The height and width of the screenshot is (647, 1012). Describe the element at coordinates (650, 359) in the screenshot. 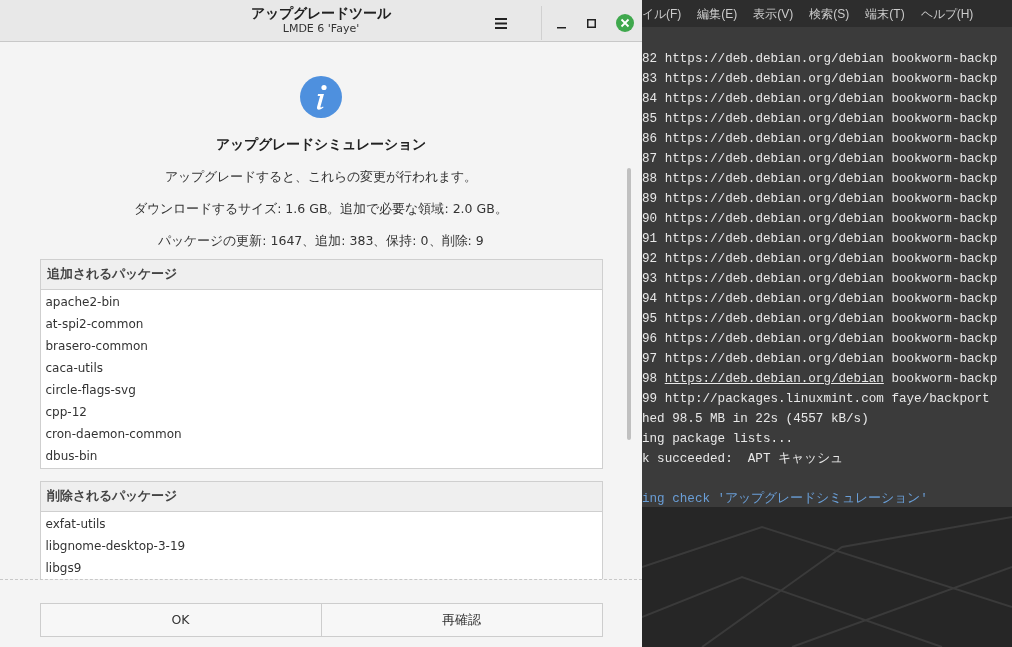

I see `line-number: 97` at that location.